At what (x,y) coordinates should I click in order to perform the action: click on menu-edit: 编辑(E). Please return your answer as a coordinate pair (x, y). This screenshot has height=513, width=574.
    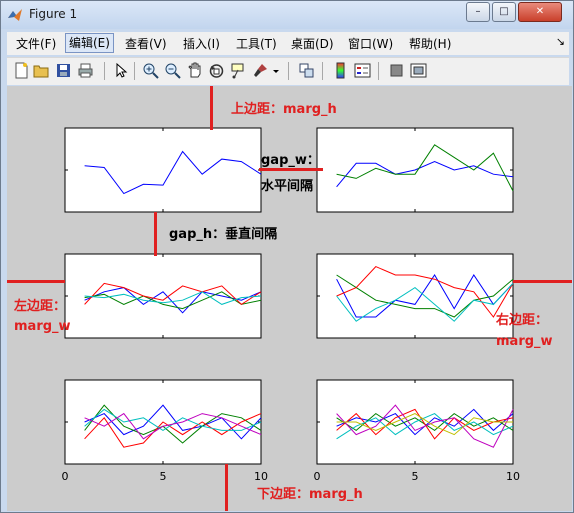
    Looking at the image, I should click on (89, 43).